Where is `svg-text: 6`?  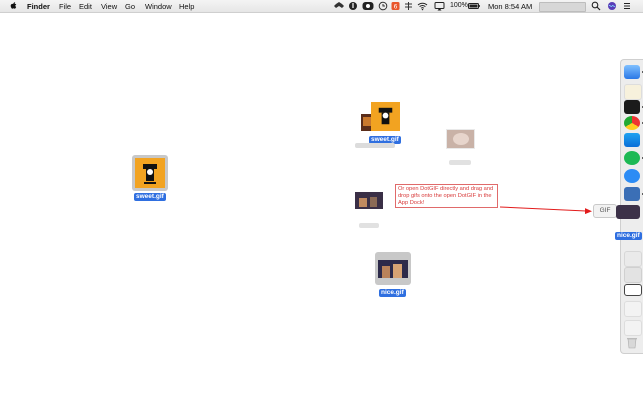 svg-text: 6 is located at coordinates (396, 7).